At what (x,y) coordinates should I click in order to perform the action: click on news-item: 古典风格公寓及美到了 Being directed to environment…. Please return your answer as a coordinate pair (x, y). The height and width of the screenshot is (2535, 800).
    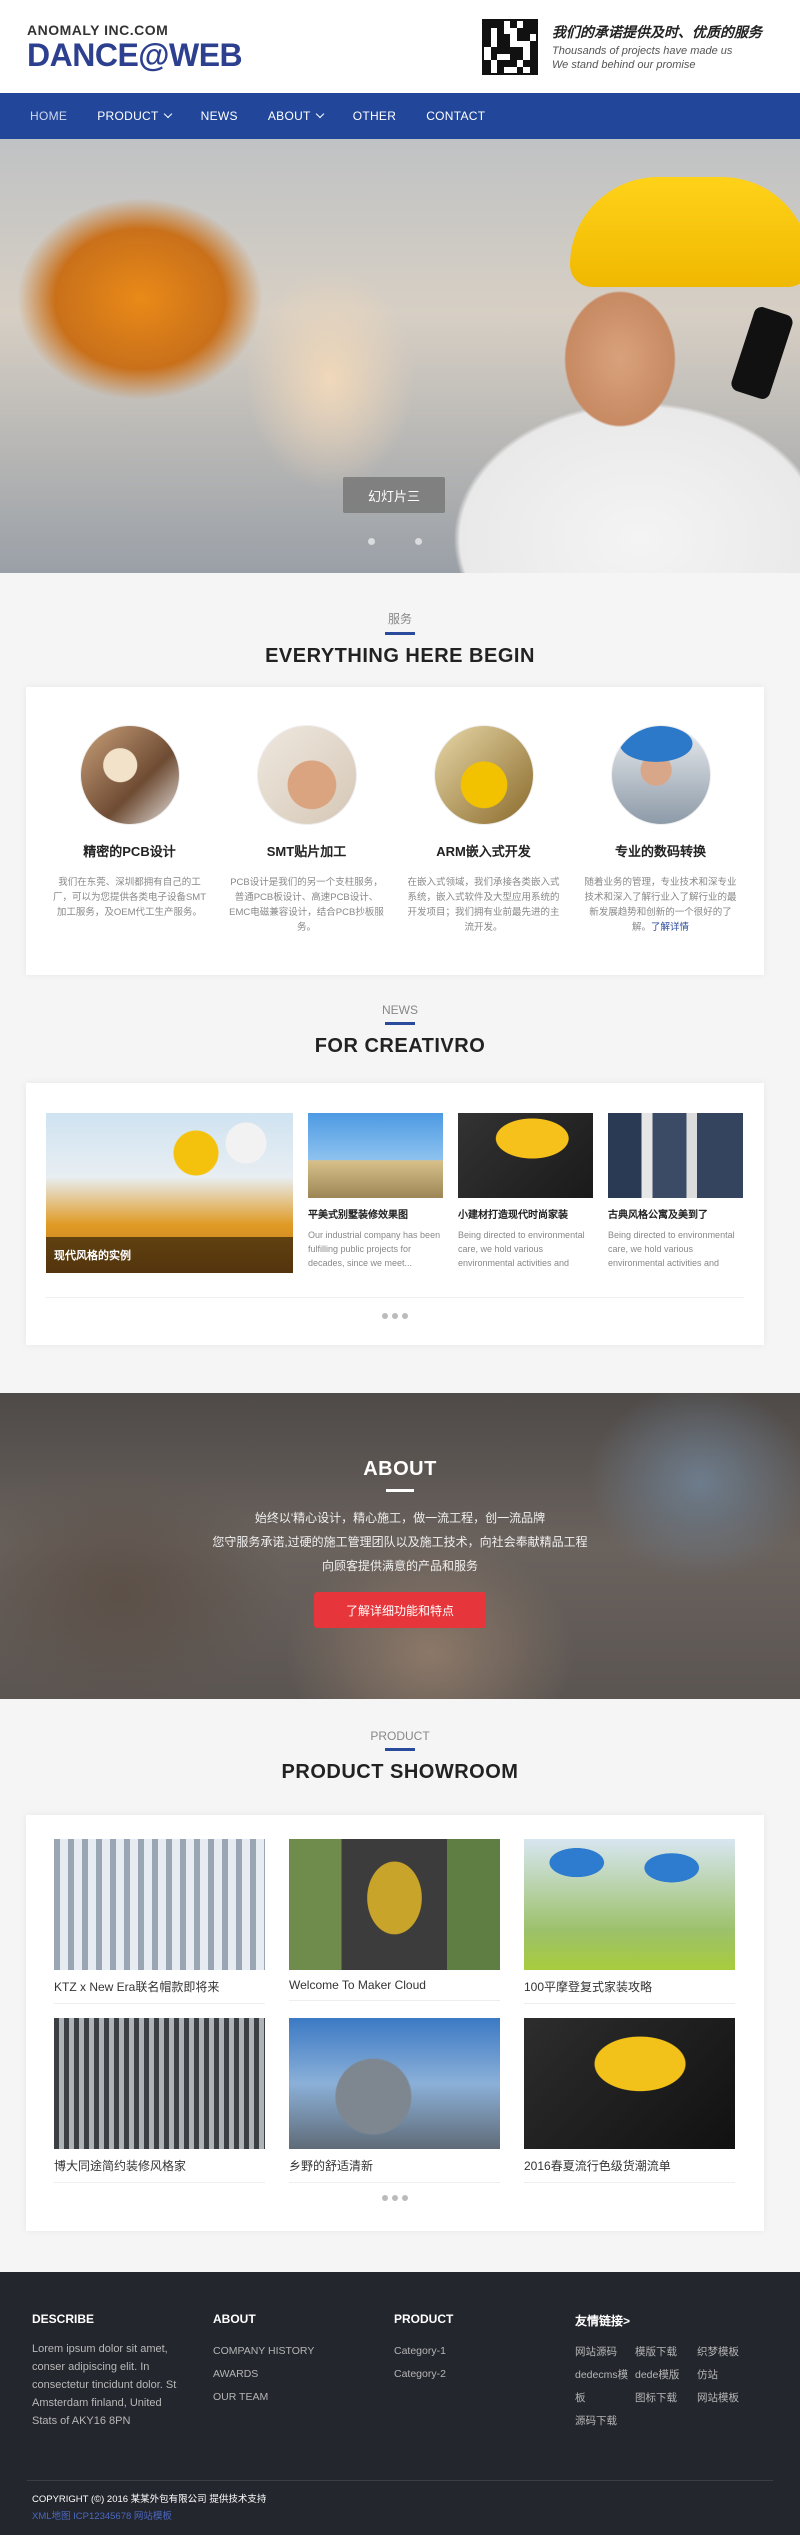
    Looking at the image, I should click on (675, 1193).